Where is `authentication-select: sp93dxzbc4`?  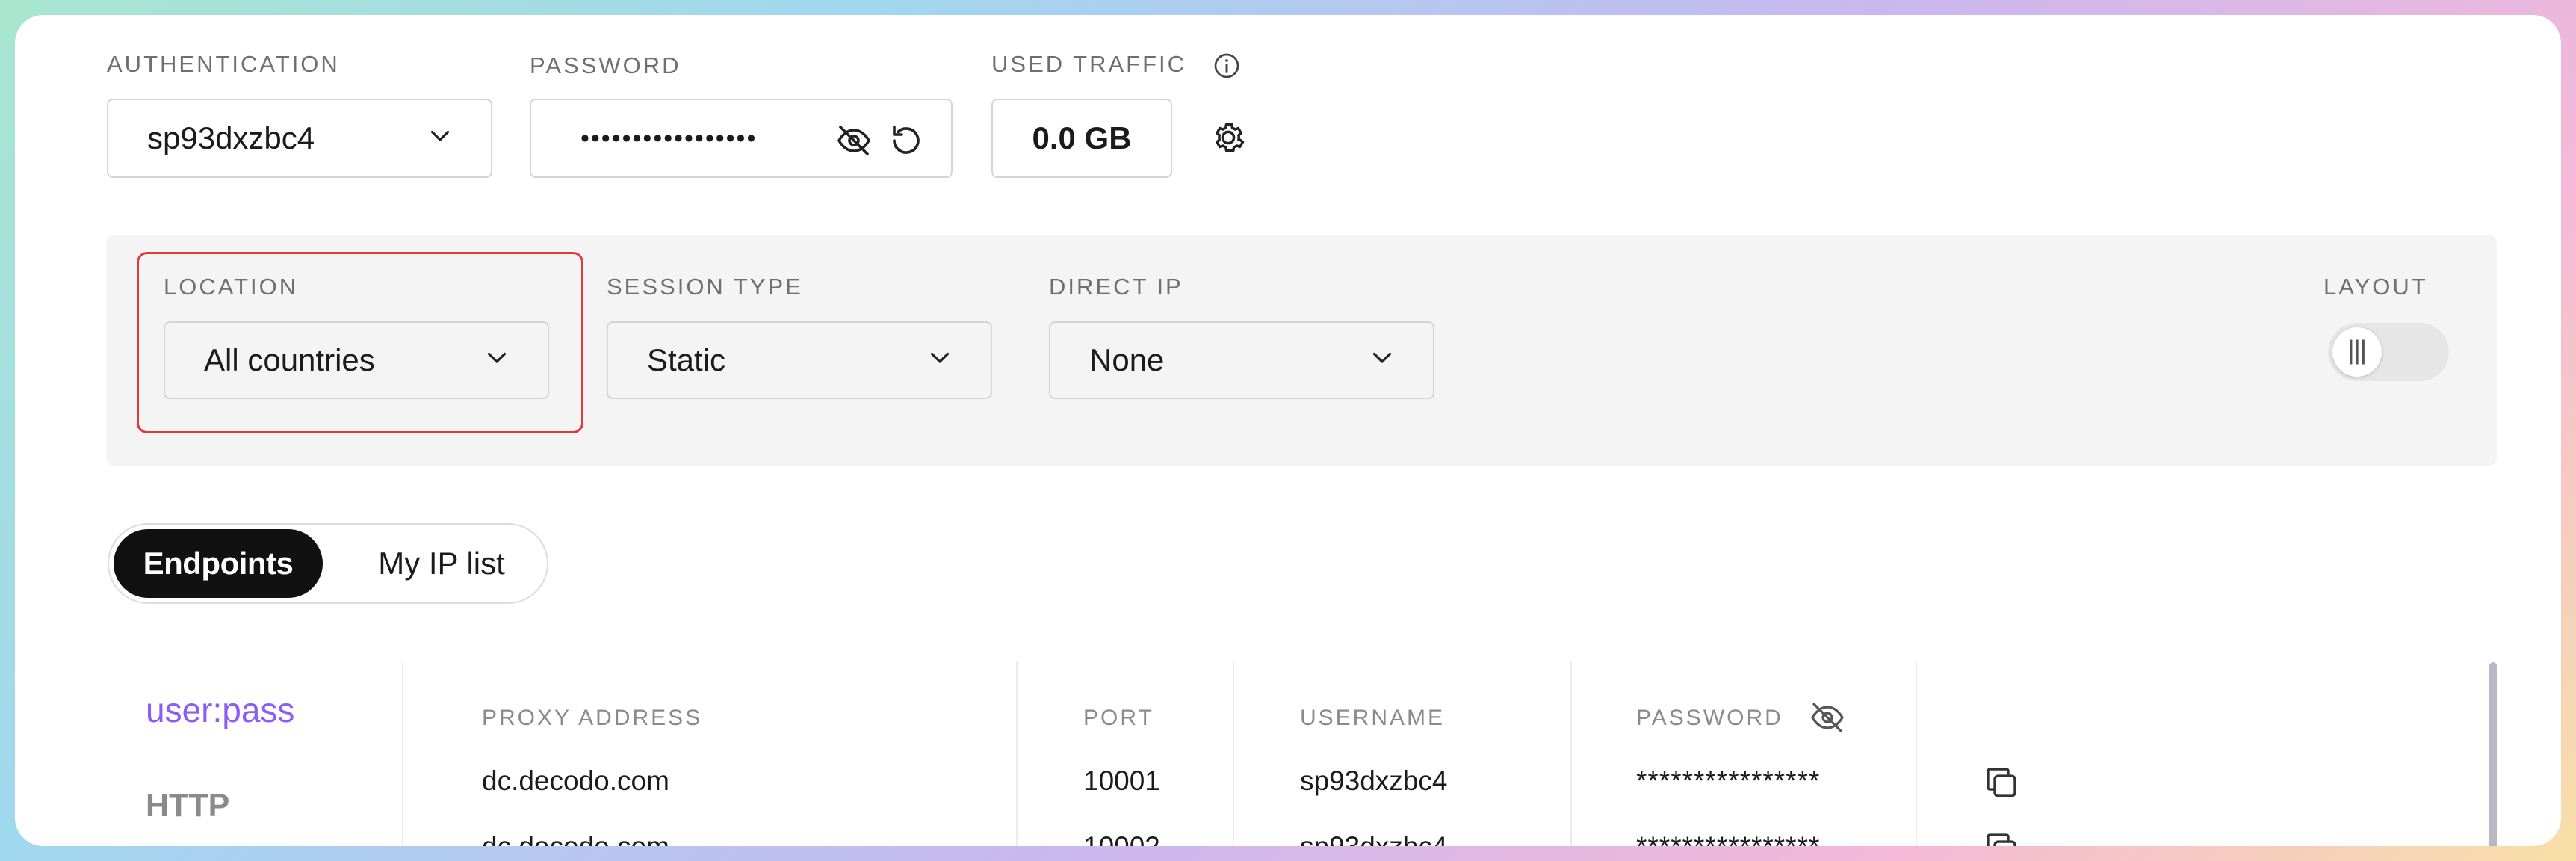 authentication-select: sp93dxzbc4 is located at coordinates (299, 139).